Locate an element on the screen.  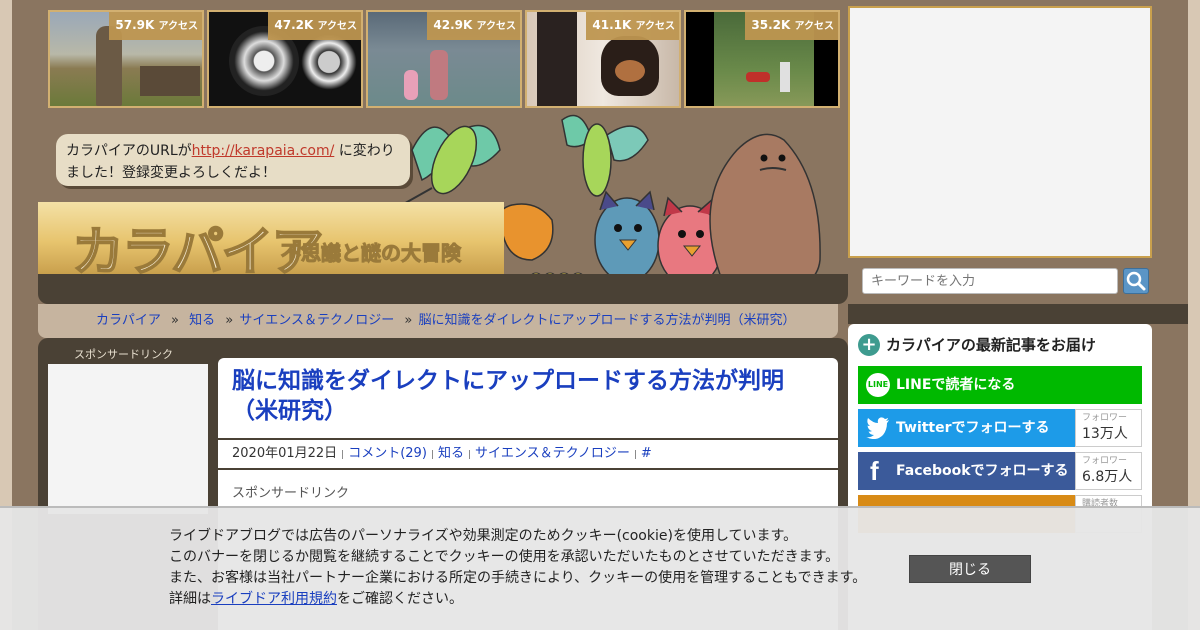
site-logo-bar: カラパイア 不思議と謎の大冒険 is located at coordinates (271, 243).